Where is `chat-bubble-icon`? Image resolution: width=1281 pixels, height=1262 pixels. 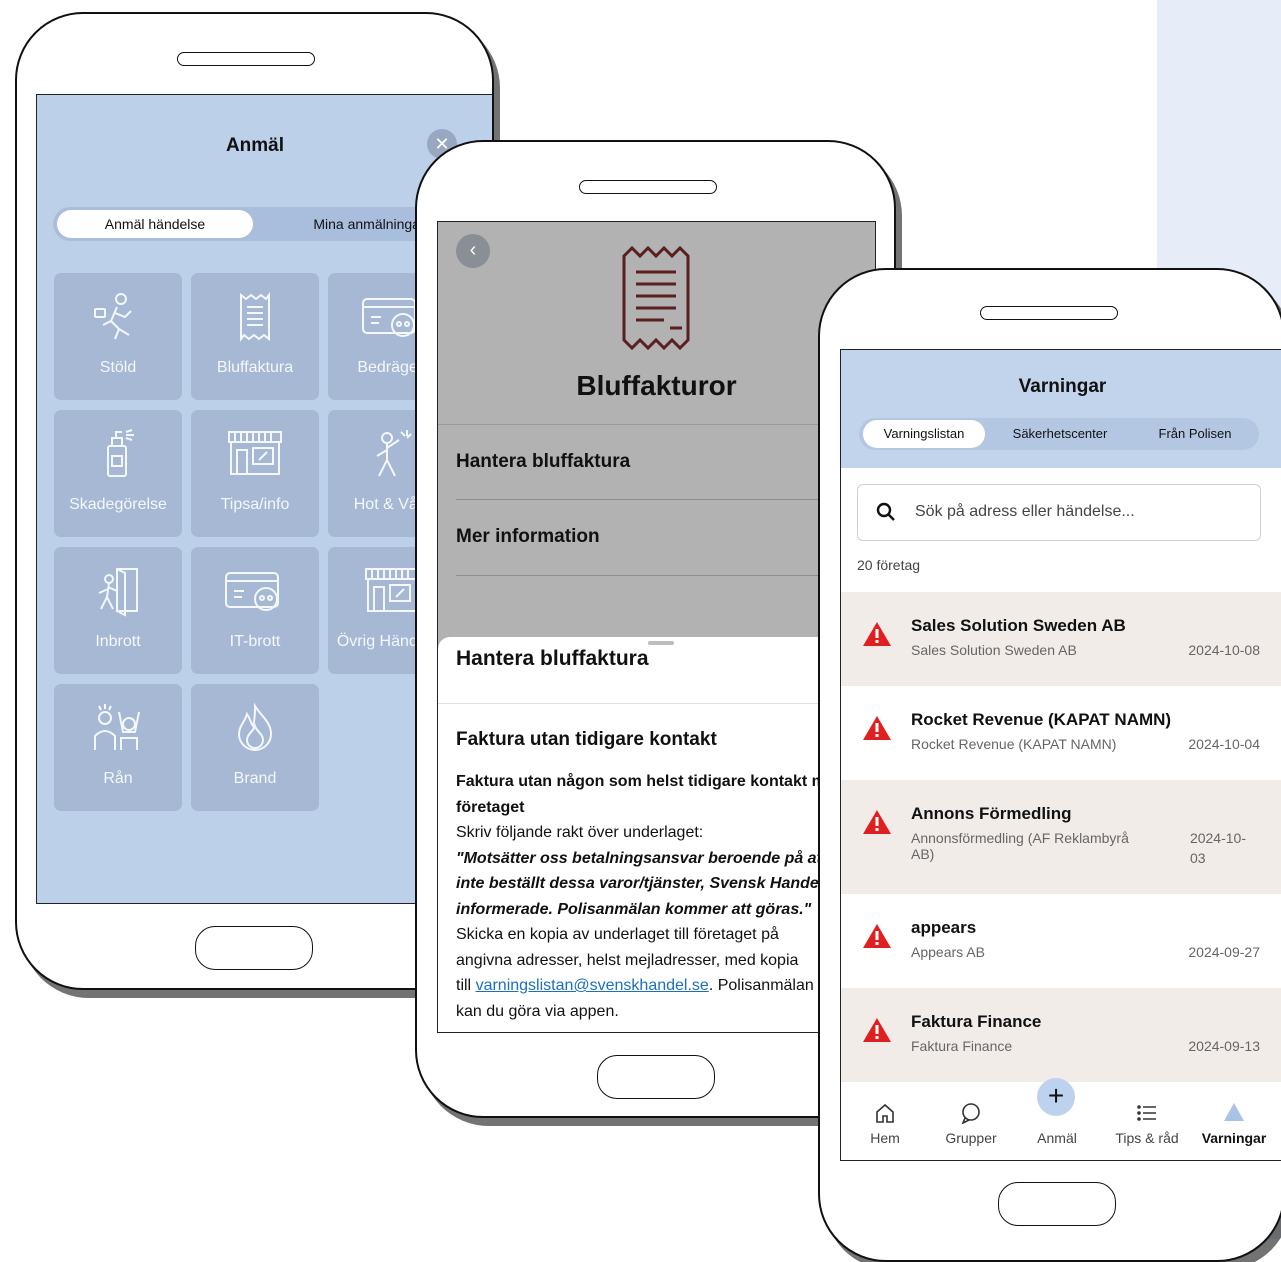 chat-bubble-icon is located at coordinates (971, 1113).